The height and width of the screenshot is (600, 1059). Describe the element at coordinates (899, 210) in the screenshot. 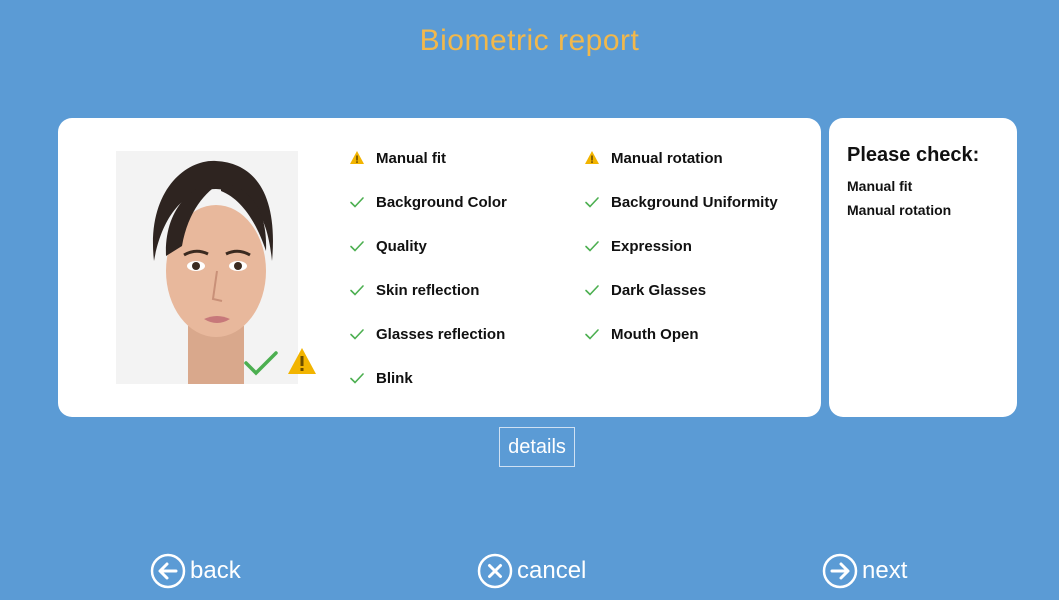

I see `please-check-item: Manual rotation` at that location.